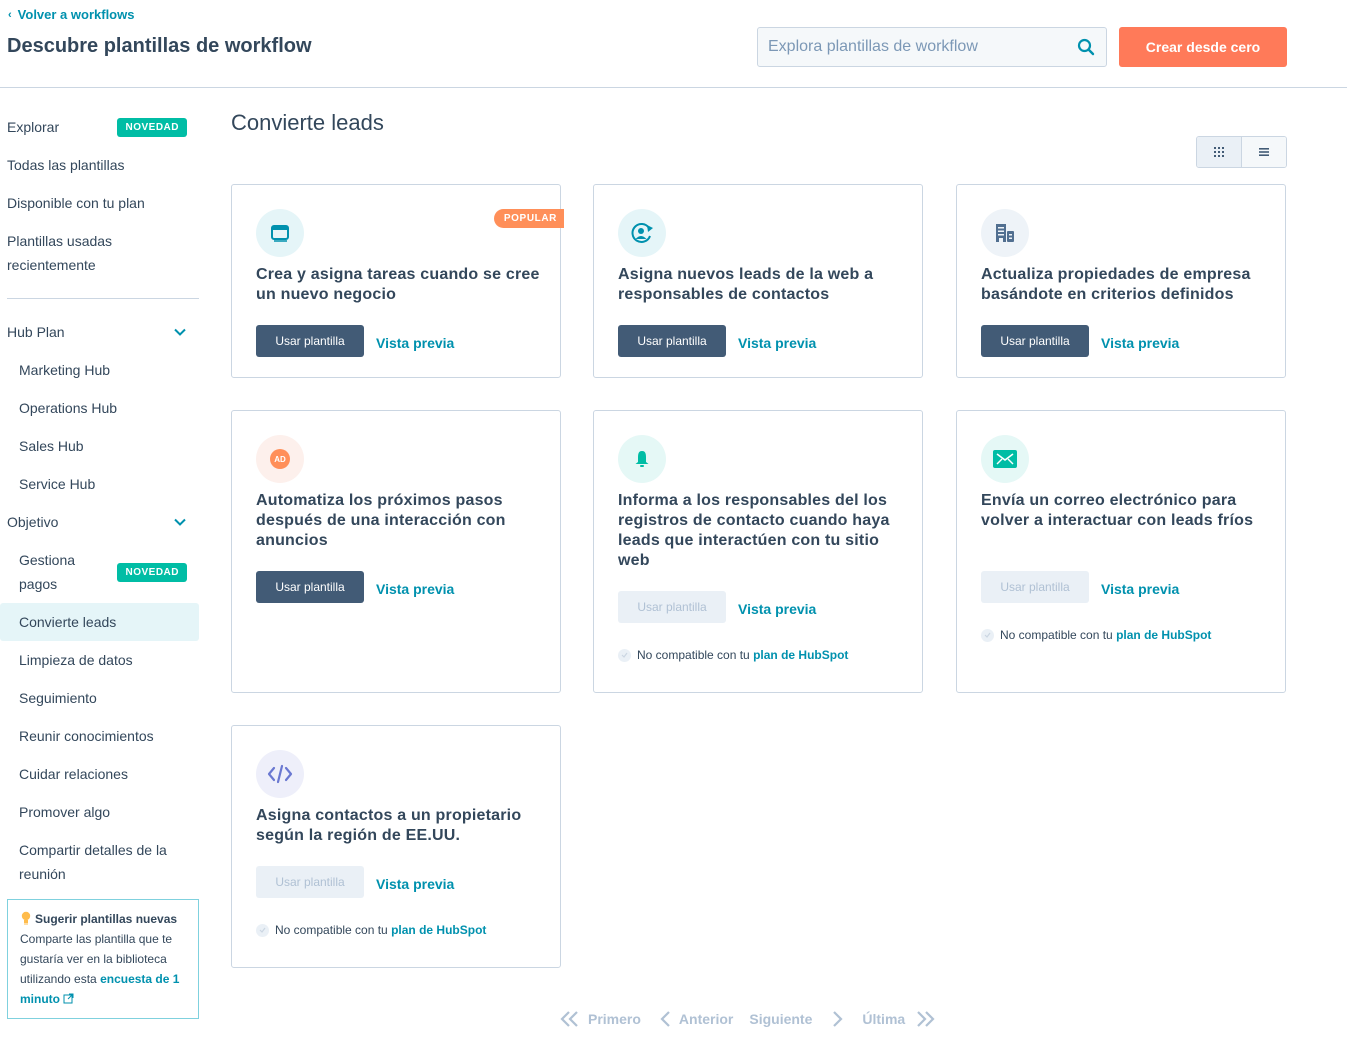 This screenshot has height=1064, width=1347. I want to click on sidebar-item-reunir-conocimientos: Reunir conocimientos, so click(99, 736).